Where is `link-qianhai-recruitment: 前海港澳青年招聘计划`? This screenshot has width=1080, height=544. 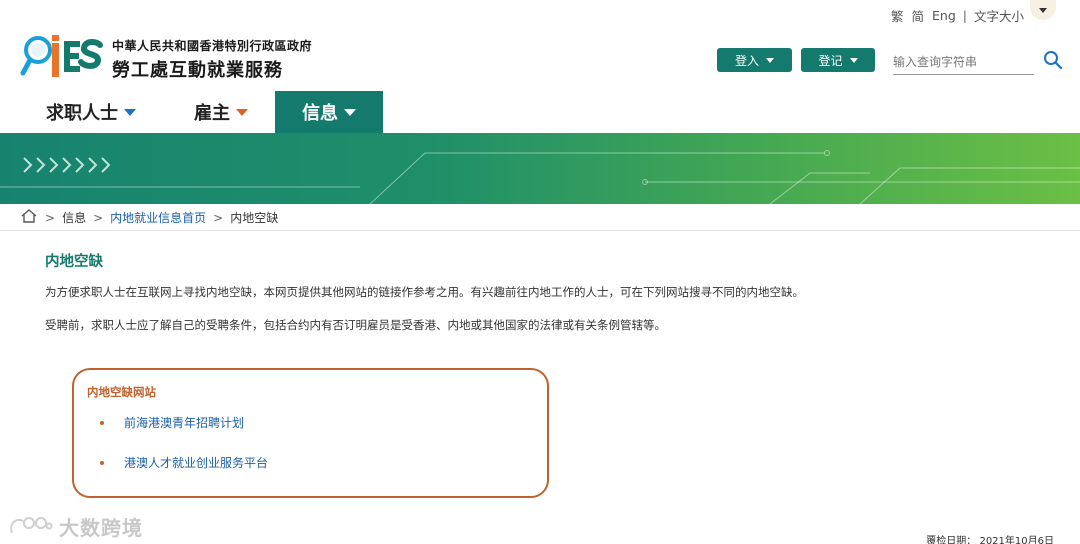
link-qianhai-recruitment: 前海港澳青年招聘计划 is located at coordinates (184, 422).